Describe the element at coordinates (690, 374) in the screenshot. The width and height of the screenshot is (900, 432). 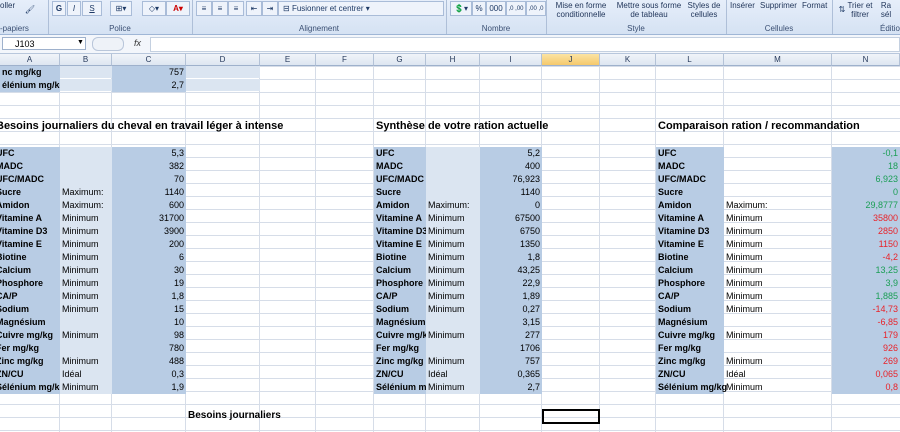
I see `section3-row-label: ZN/CU` at that location.